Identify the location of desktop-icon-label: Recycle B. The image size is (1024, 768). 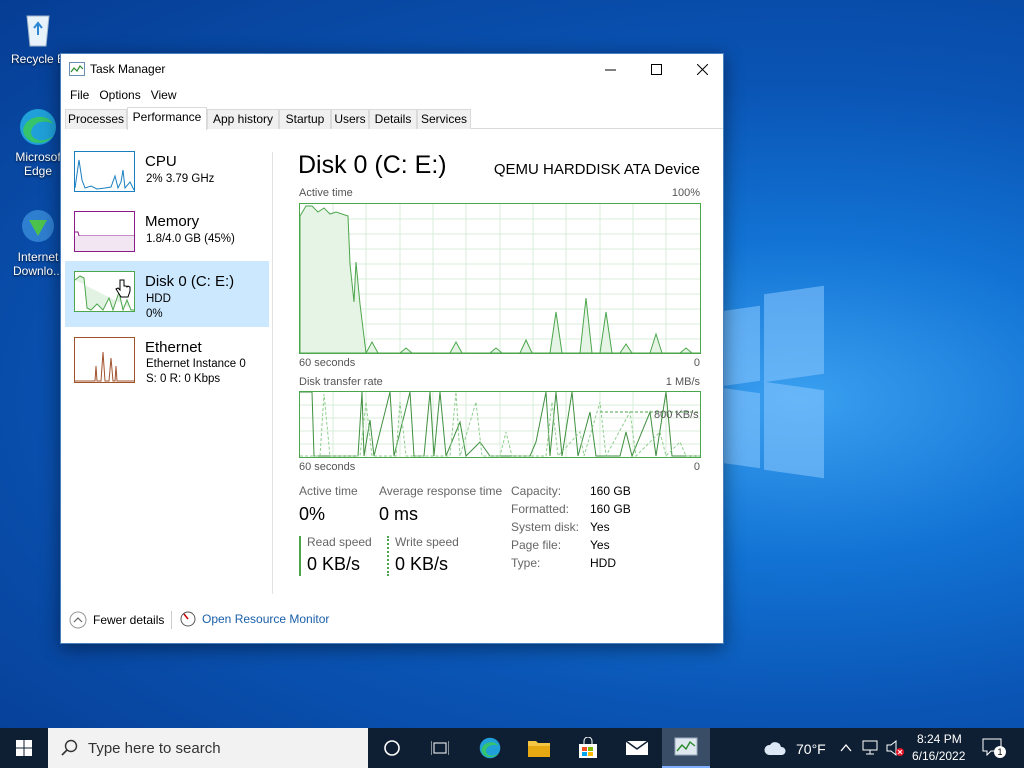
(38, 59).